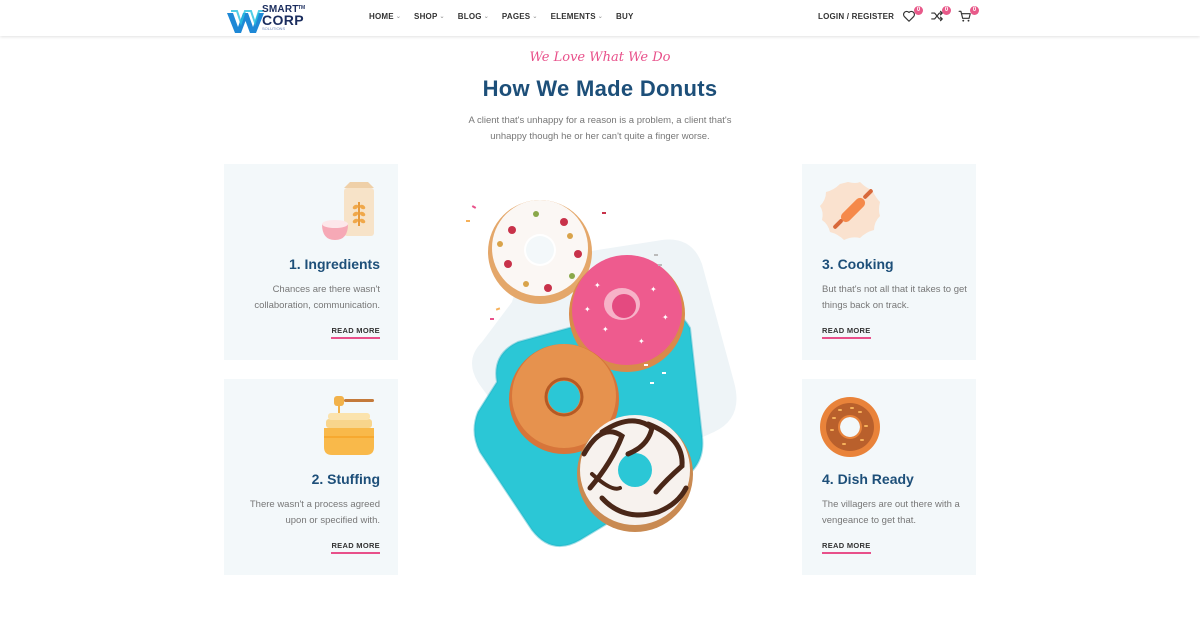 The height and width of the screenshot is (630, 1200). What do you see at coordinates (573, 16) in the screenshot?
I see `nav-label: ELEMENTS` at bounding box center [573, 16].